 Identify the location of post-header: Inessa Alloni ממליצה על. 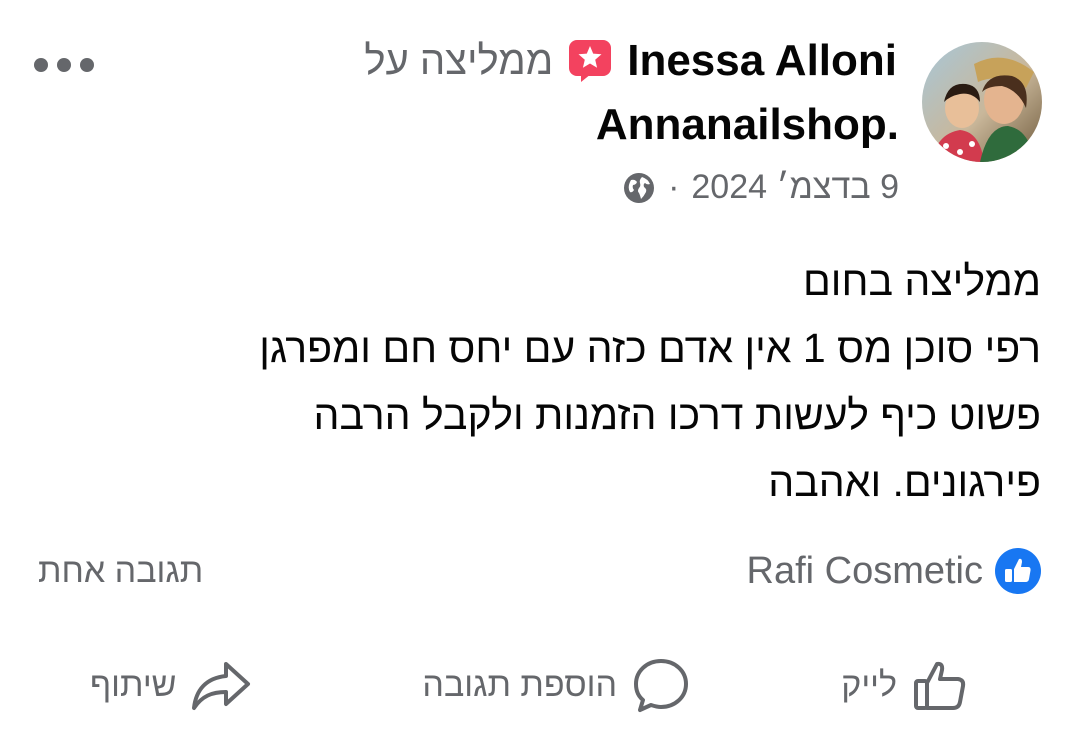
(630, 61).